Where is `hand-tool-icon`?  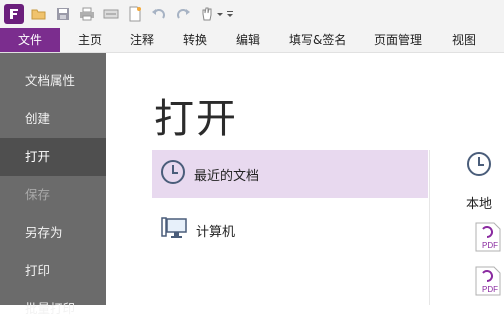 hand-tool-icon is located at coordinates (207, 14).